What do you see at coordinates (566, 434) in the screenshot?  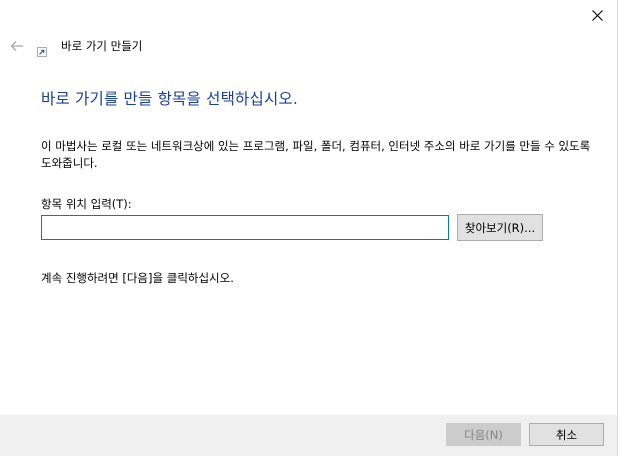 I see `cancel-button: 취소` at bounding box center [566, 434].